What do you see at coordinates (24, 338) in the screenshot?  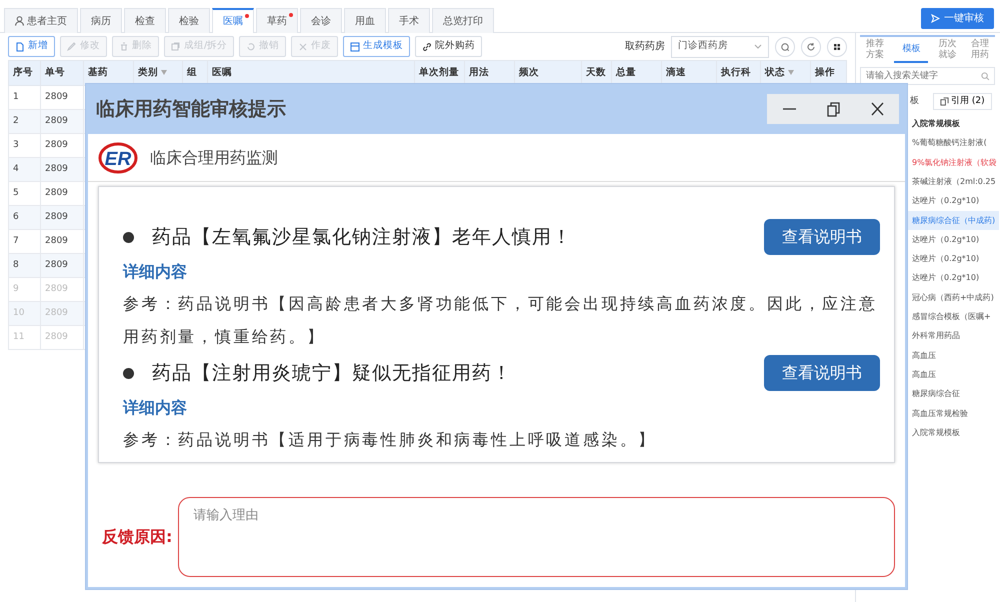 I see `table-cell: 11` at bounding box center [24, 338].